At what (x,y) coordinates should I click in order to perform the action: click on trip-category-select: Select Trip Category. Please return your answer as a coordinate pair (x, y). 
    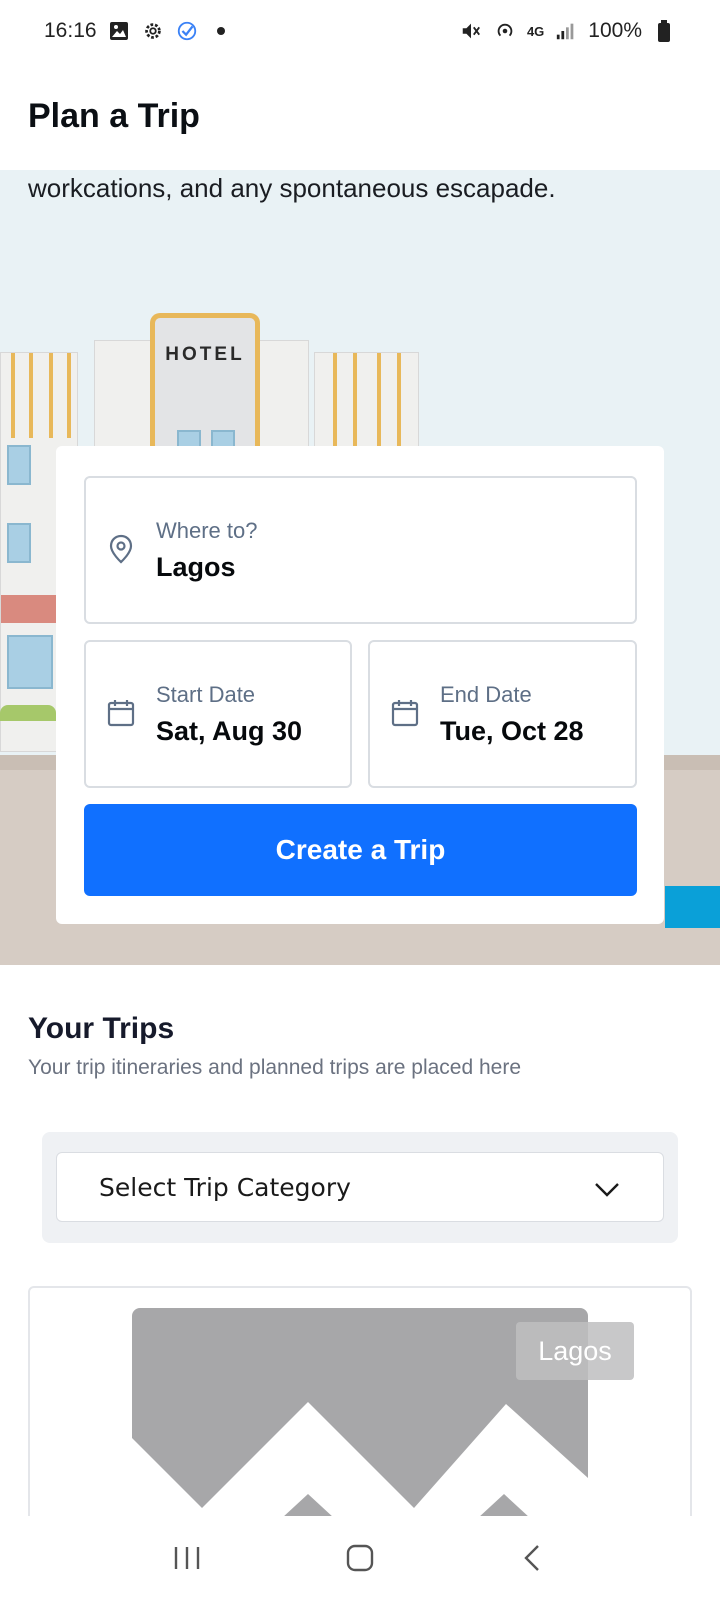
    Looking at the image, I should click on (360, 1187).